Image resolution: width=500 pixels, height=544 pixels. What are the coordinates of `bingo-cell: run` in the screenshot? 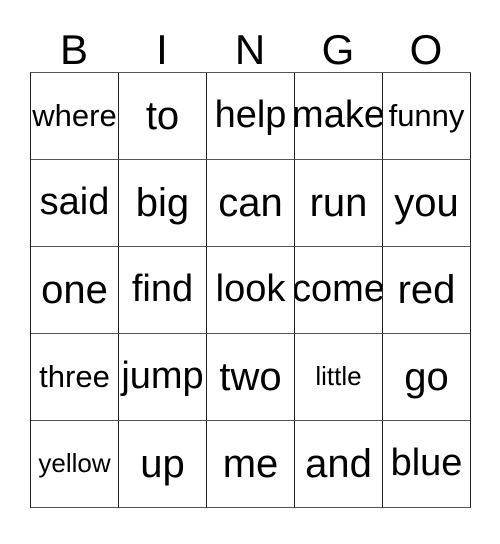 It's located at (339, 203).